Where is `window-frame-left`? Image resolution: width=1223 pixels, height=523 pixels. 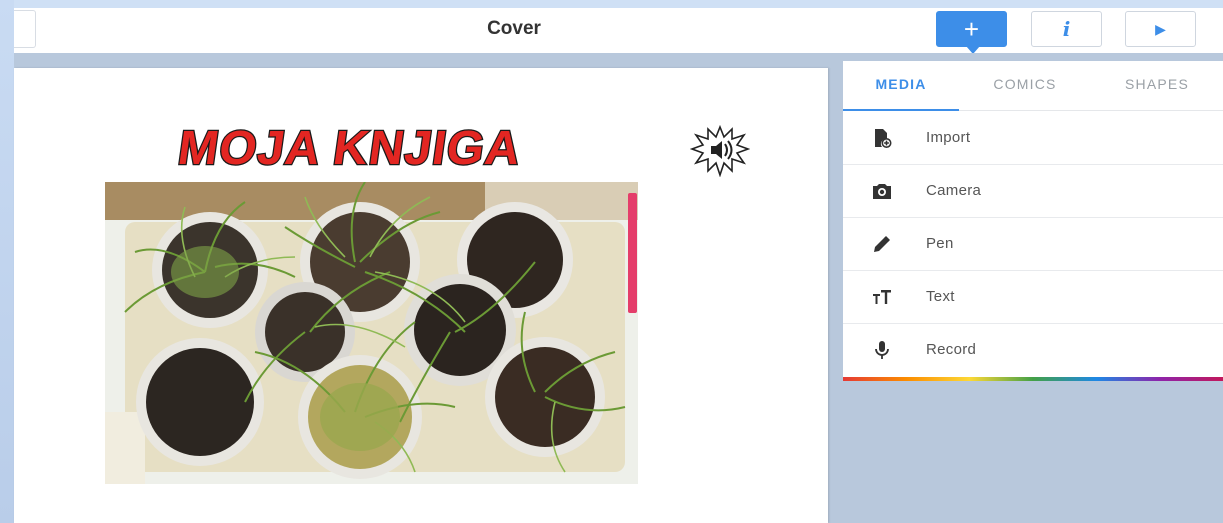
window-frame-left is located at coordinates (7, 261).